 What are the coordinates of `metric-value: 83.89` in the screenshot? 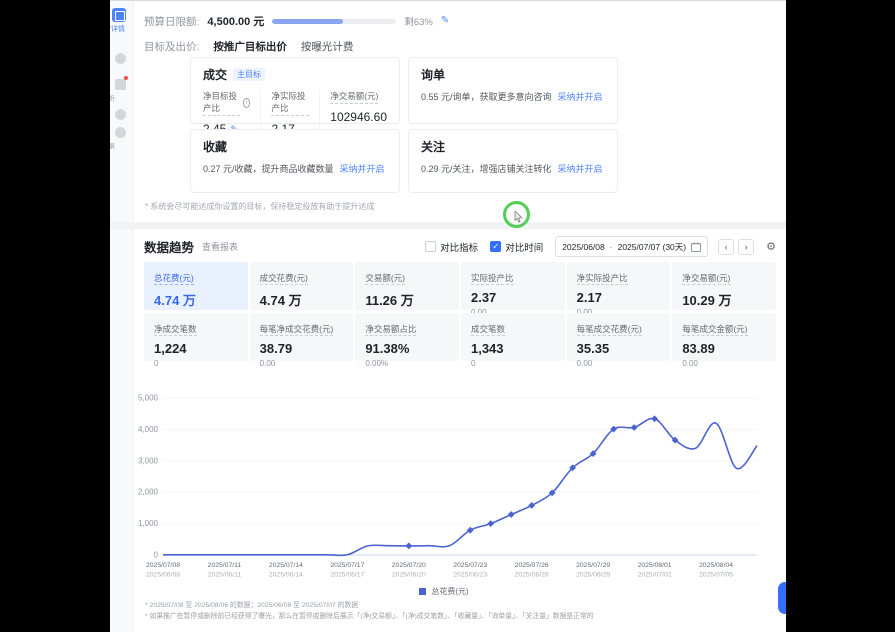 It's located at (698, 348).